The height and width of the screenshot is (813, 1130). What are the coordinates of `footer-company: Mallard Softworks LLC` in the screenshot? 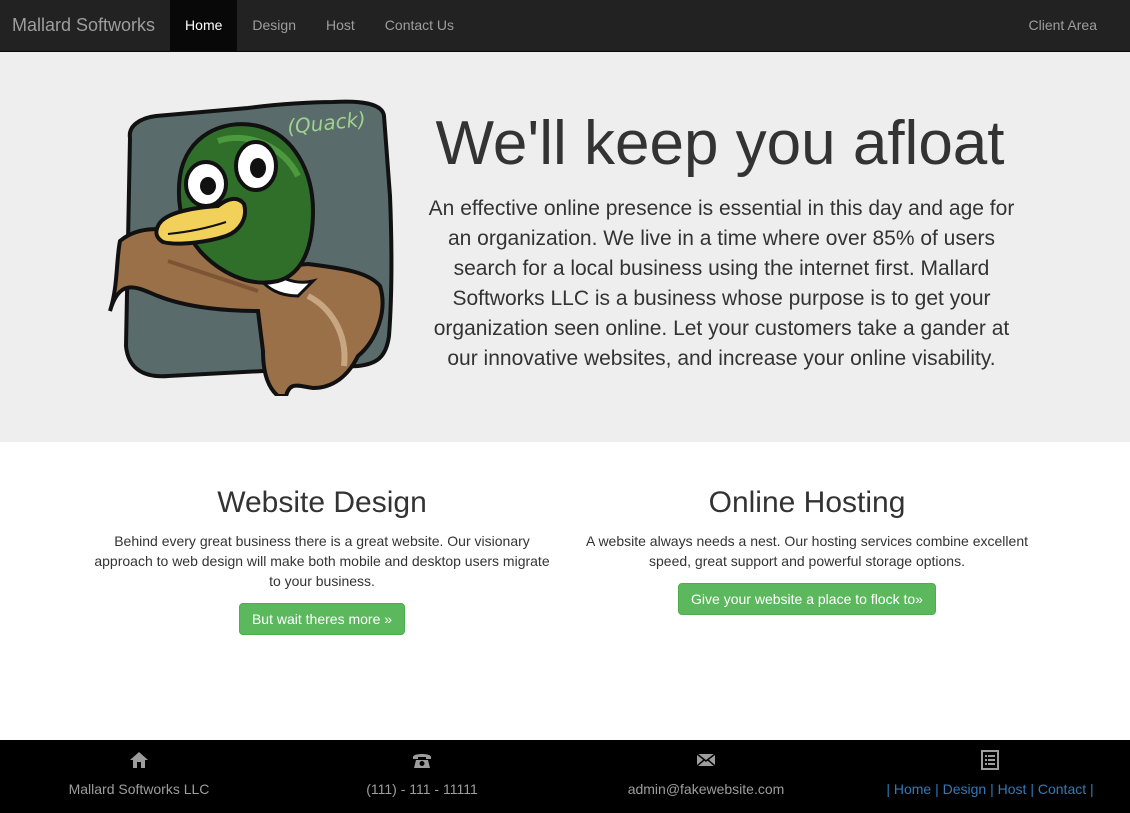 It's located at (139, 768).